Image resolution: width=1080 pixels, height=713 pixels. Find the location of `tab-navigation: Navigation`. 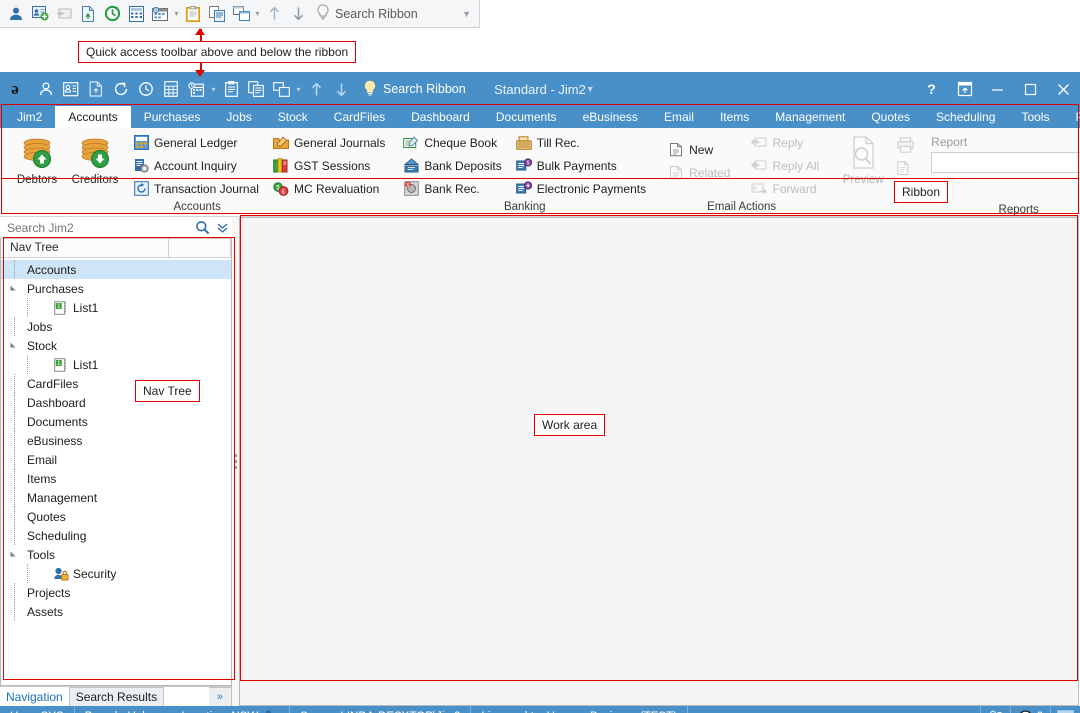

tab-navigation: Navigation is located at coordinates (34, 696).